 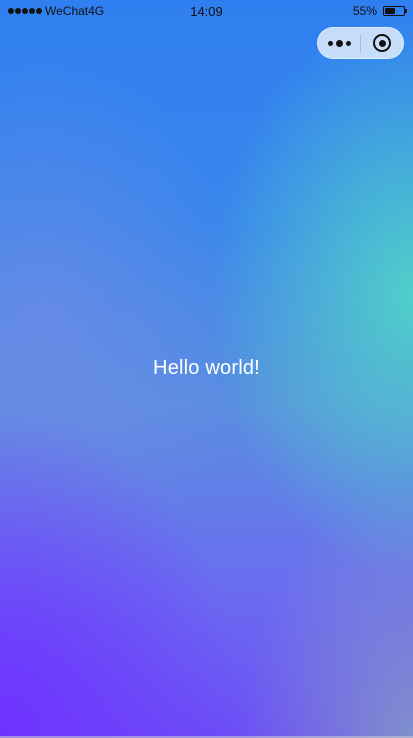 I want to click on miniprogram-capsule, so click(x=360, y=43).